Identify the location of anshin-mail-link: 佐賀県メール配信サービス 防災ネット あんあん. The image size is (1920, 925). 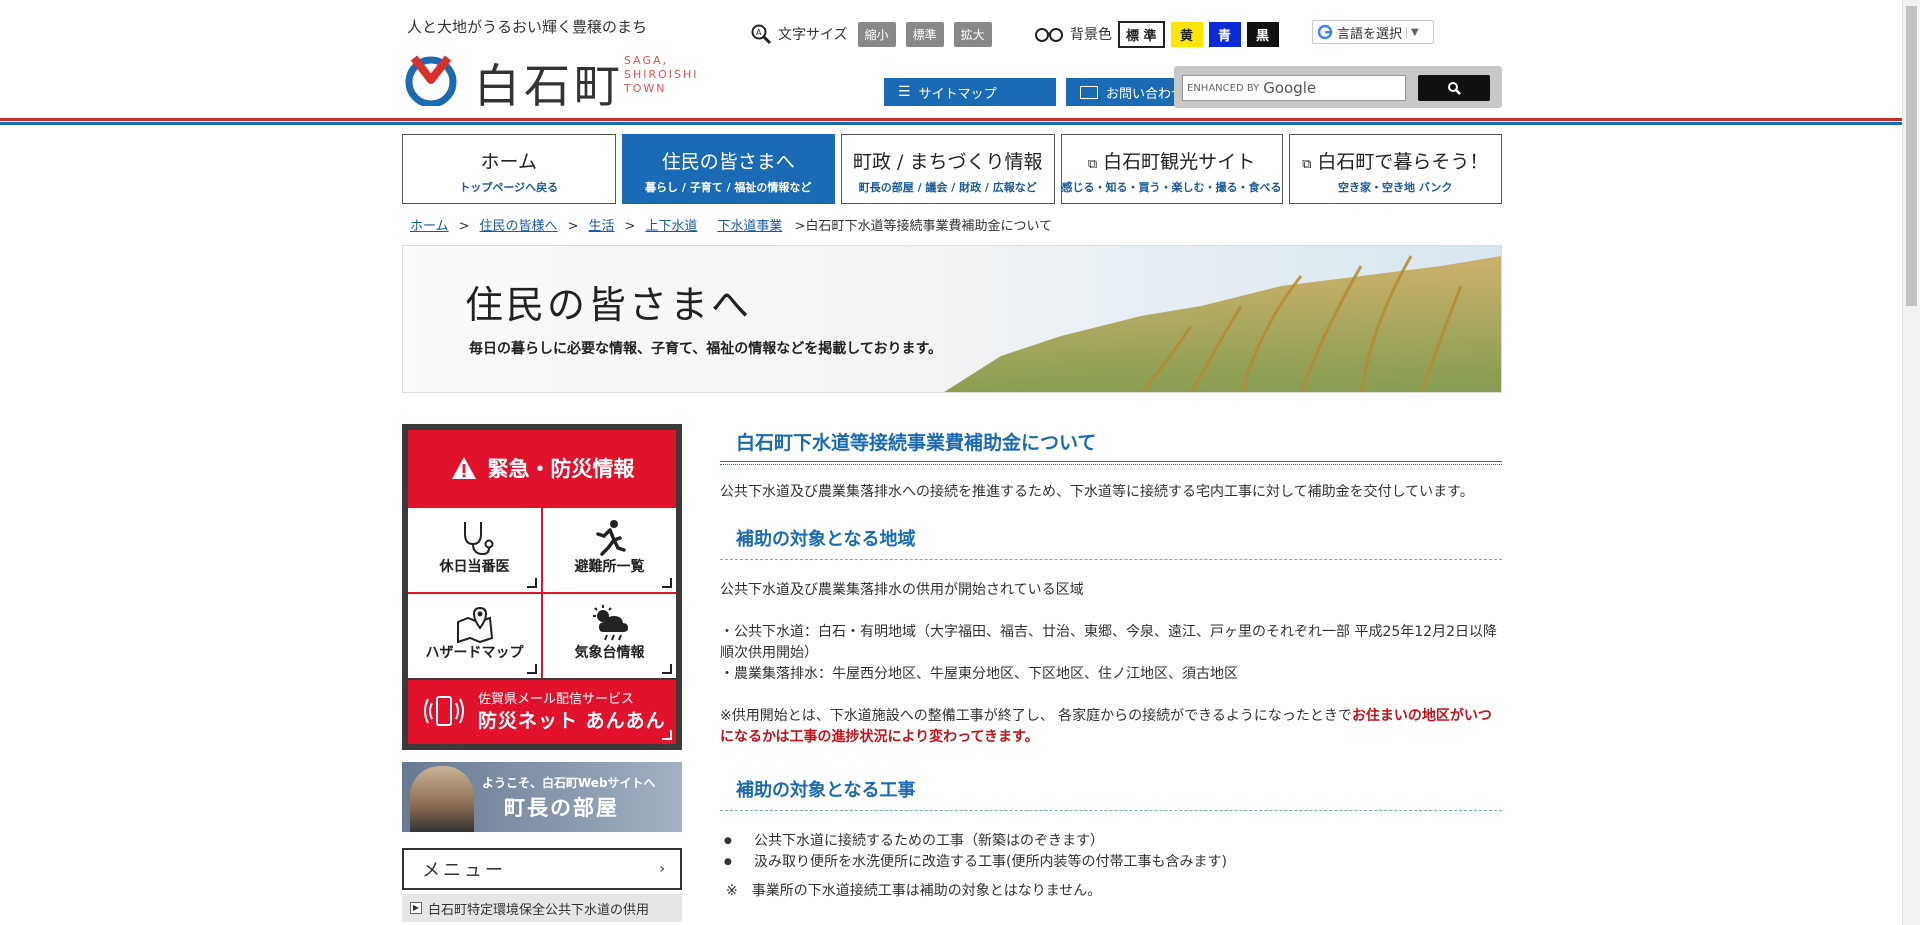
(542, 712).